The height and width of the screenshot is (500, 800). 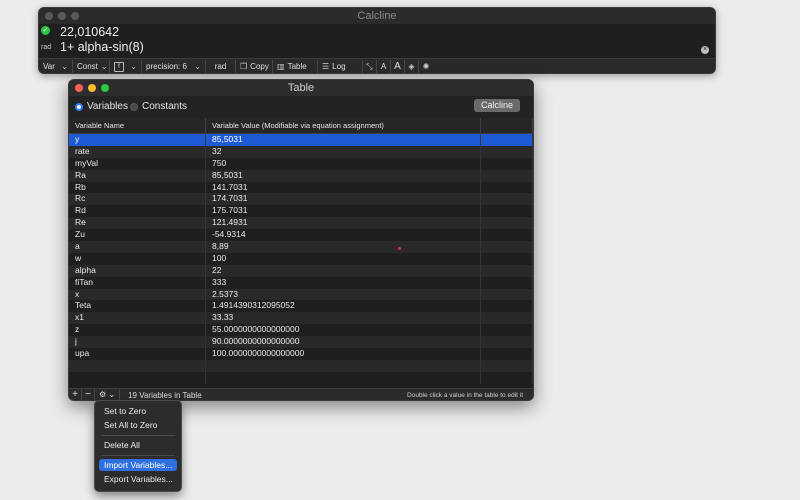 I want to click on table-row: rate 32, so click(x=301, y=151).